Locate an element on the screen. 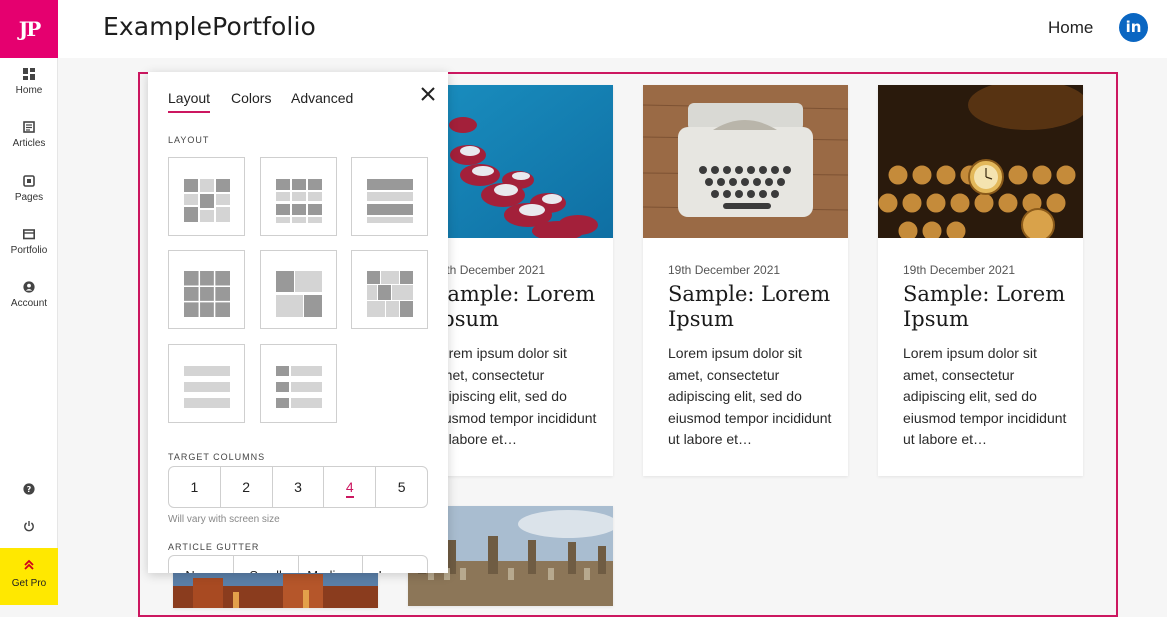 This screenshot has width=1167, height=617. column-option-2: 2 is located at coordinates (247, 487).